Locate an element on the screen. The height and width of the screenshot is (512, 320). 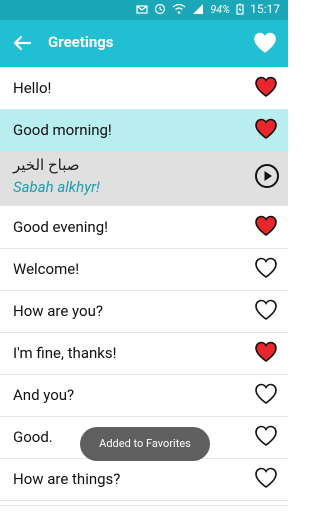
app-bar: Greetings is located at coordinates (144, 43).